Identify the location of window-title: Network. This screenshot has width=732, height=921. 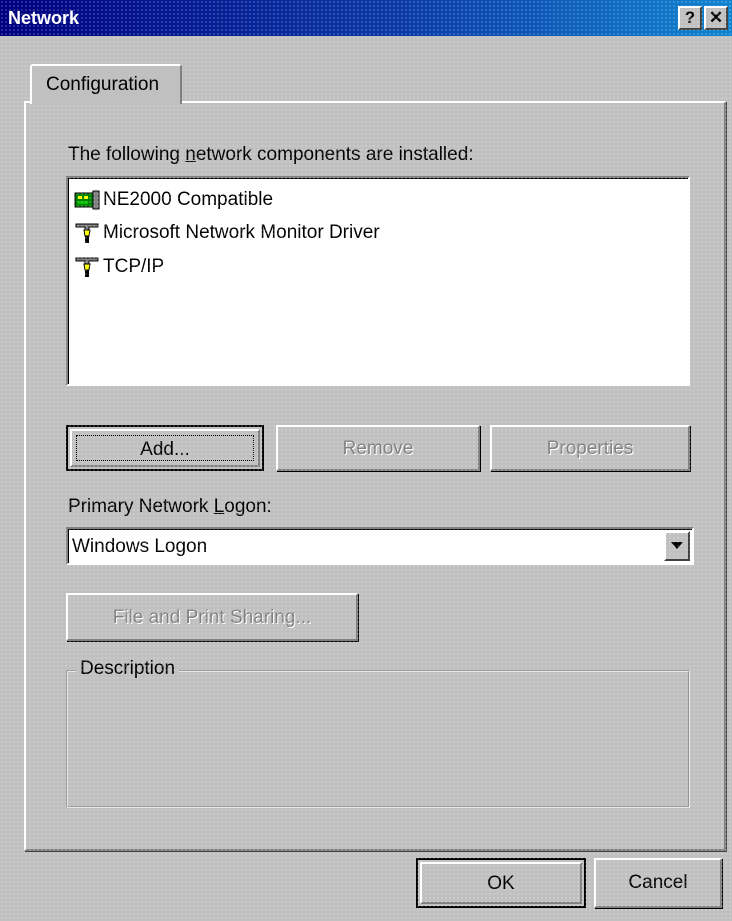
(44, 18).